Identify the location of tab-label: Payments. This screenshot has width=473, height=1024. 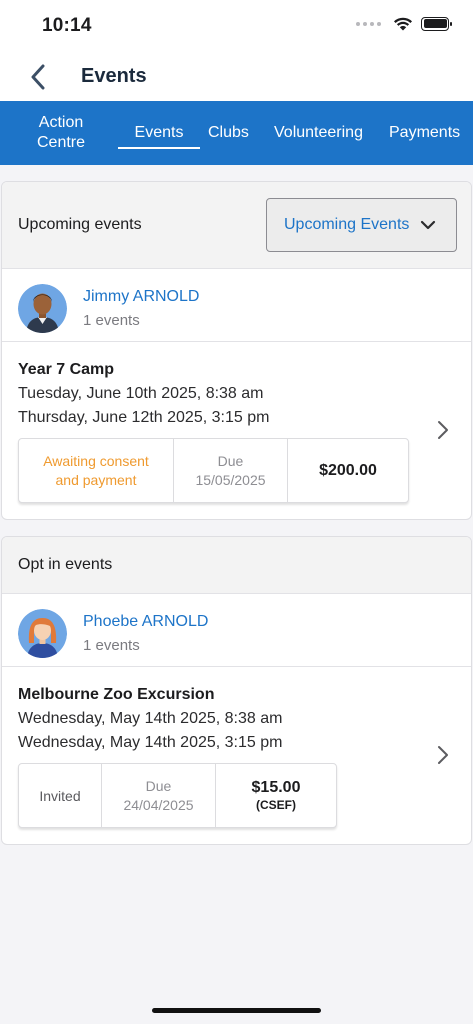
(425, 132).